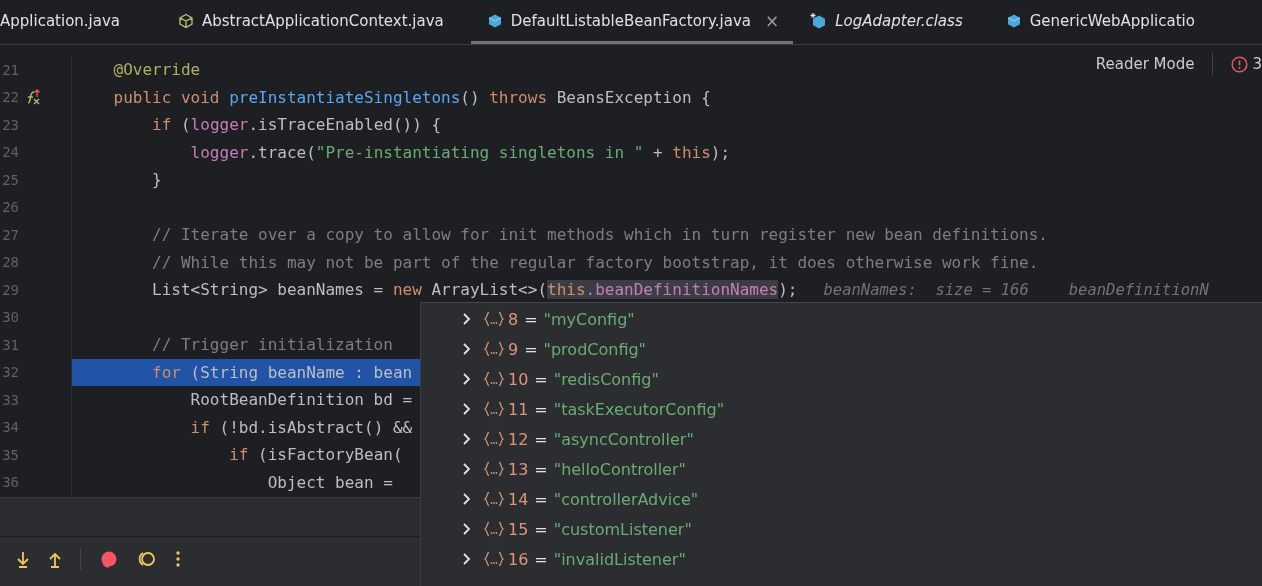  I want to click on element-value: "taskExecutorConfig", so click(638, 409).